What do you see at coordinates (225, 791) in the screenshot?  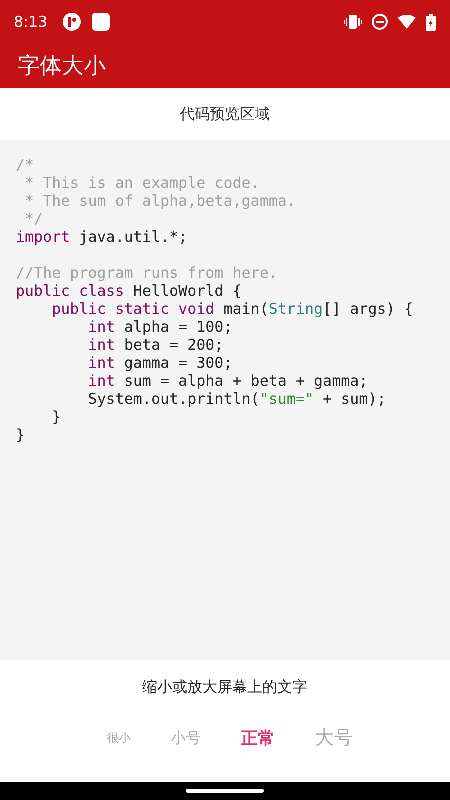 I see `home-handle` at bounding box center [225, 791].